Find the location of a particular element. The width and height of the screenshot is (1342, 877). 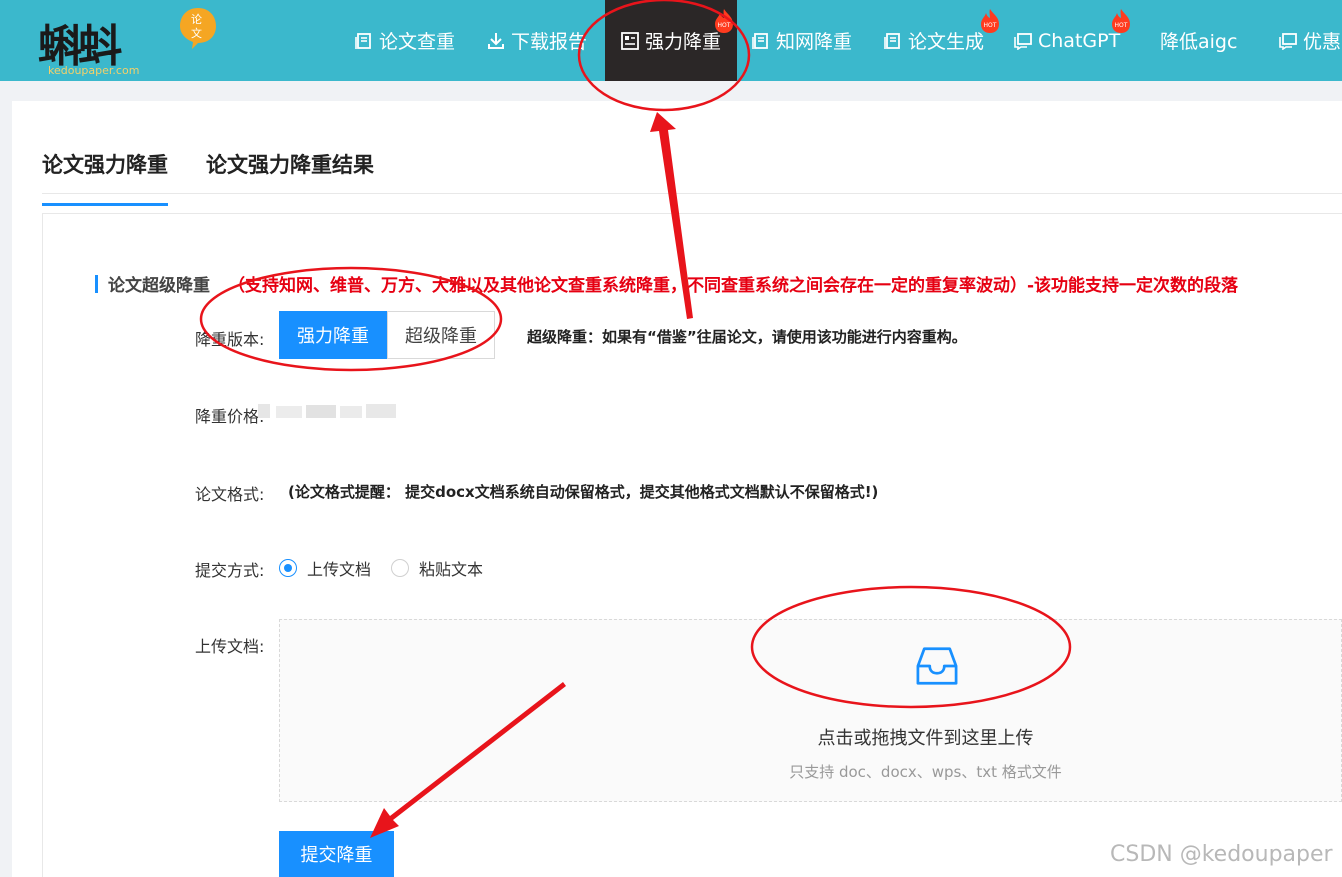

inbox-icon is located at coordinates (937, 666).